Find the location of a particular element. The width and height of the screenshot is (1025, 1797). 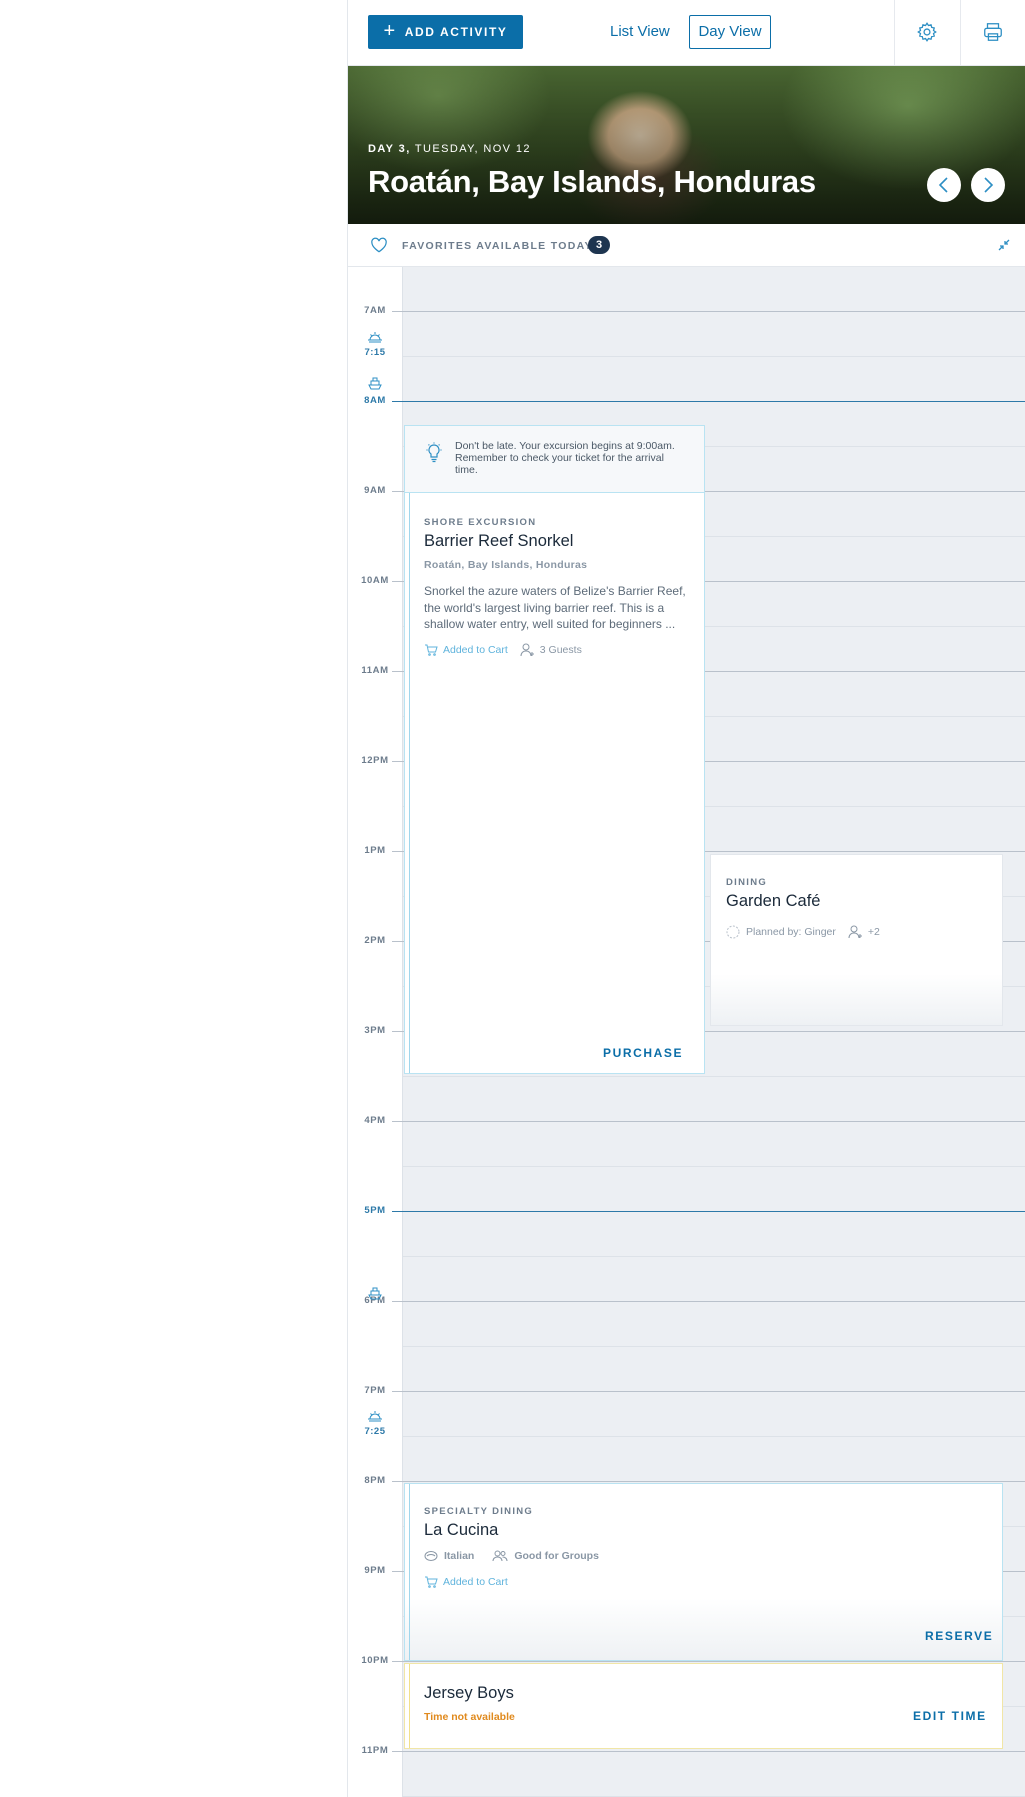

sunrise-time: 7:15 is located at coordinates (375, 352).